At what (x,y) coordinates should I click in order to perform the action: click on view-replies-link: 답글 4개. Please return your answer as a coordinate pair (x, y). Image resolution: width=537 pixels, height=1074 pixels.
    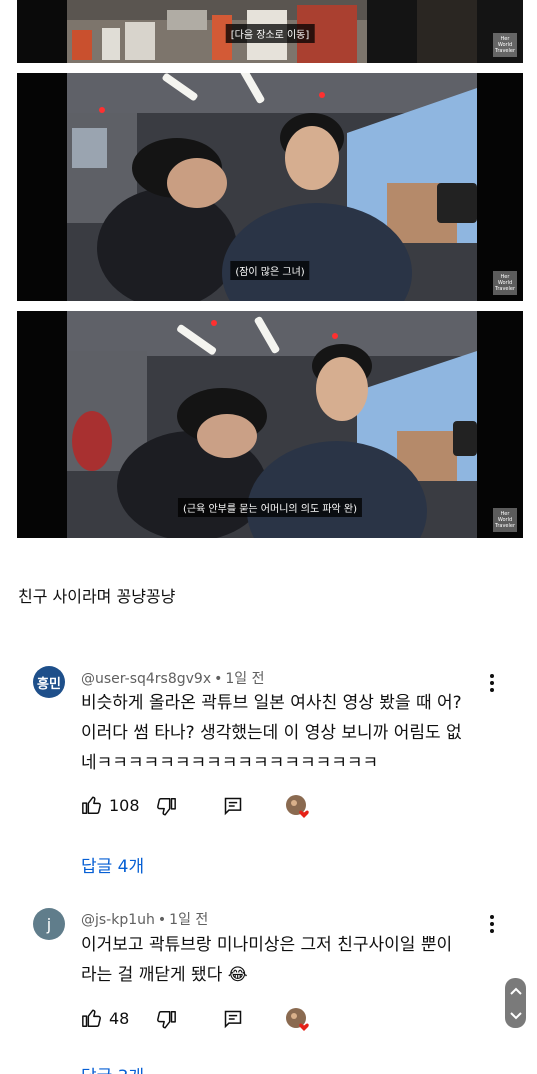
    Looking at the image, I should click on (112, 864).